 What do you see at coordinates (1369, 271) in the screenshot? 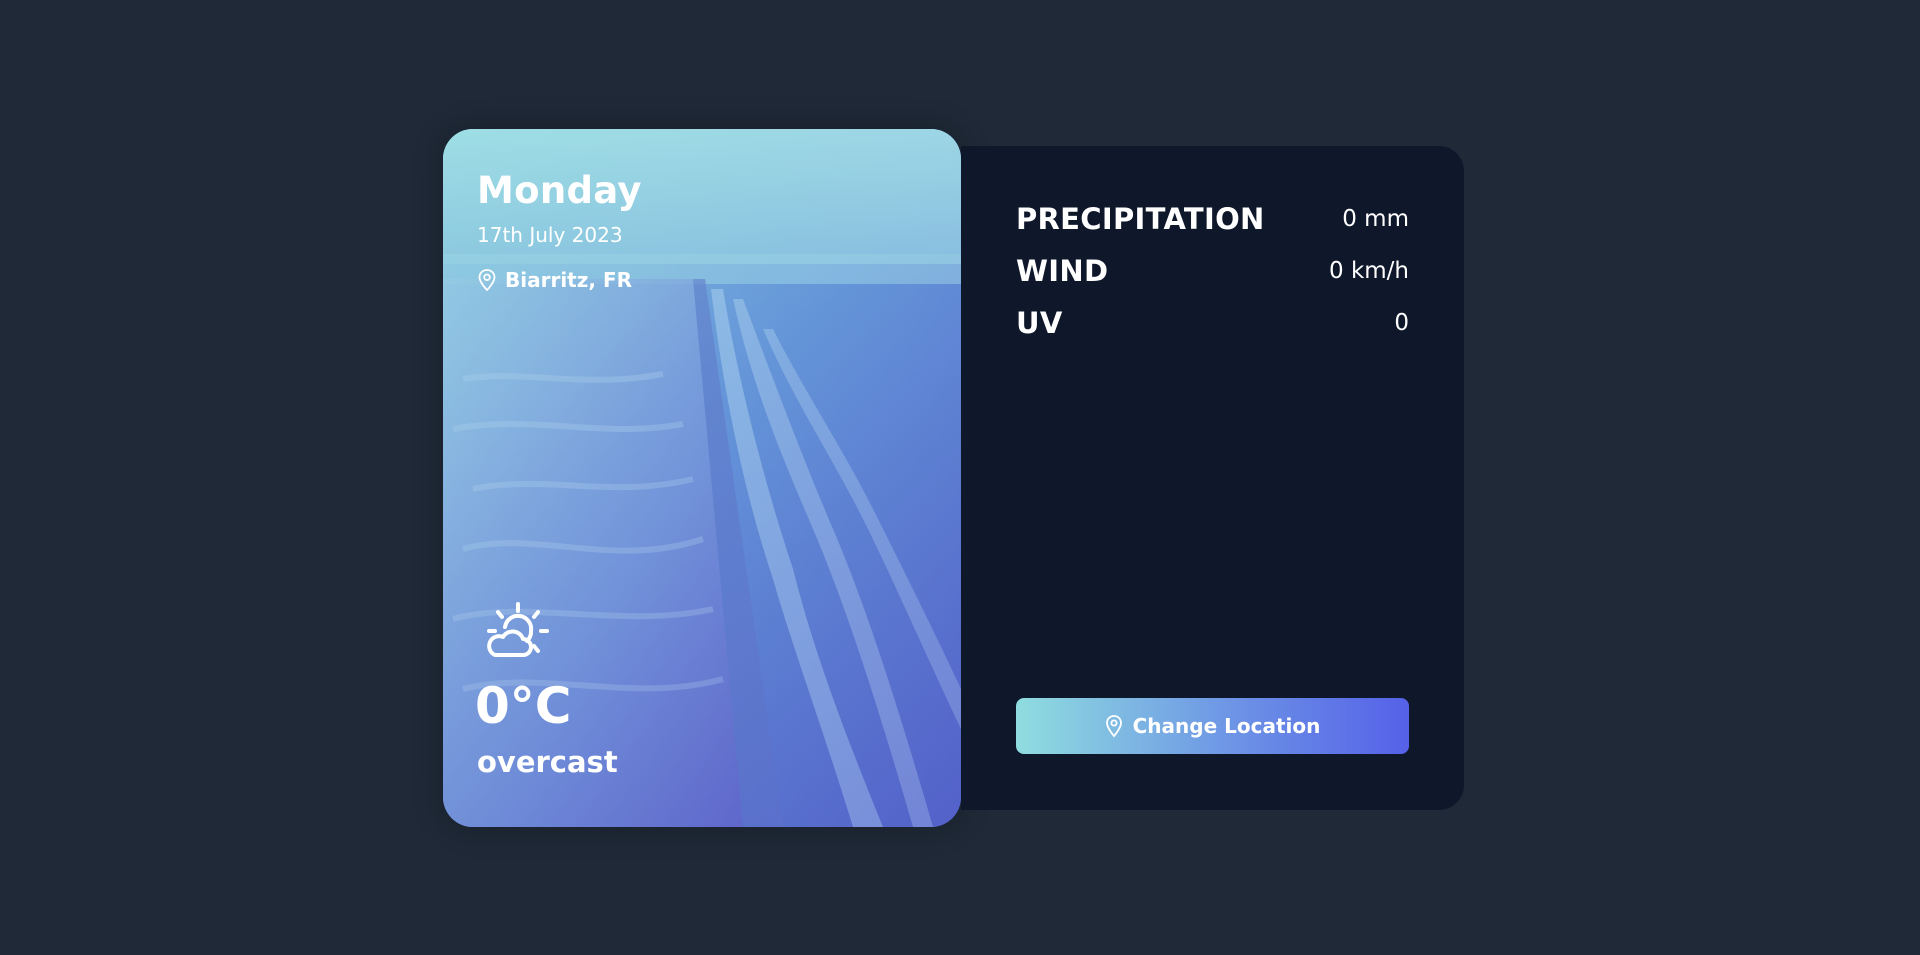
I see `wind-value: 0 km/h` at bounding box center [1369, 271].